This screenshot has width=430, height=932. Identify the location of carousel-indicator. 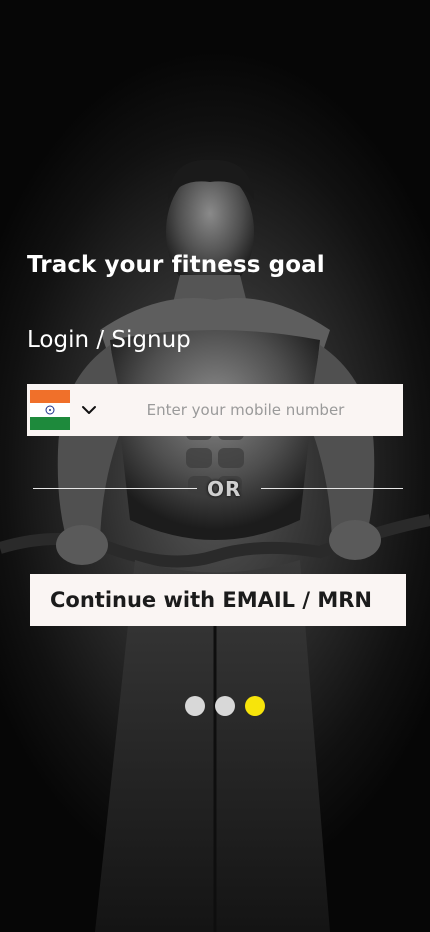
(225, 706).